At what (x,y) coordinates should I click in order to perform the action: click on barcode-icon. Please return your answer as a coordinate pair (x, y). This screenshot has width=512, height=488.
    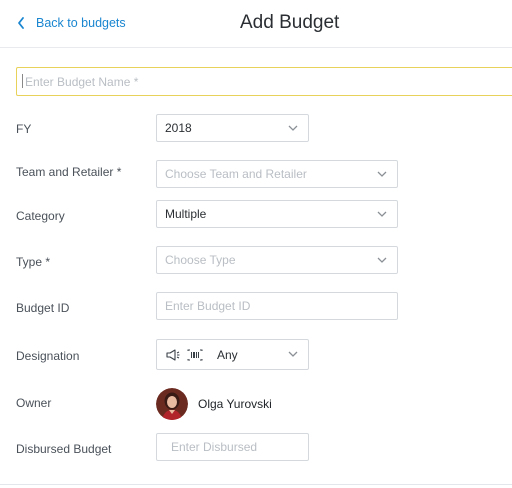
    Looking at the image, I should click on (195, 354).